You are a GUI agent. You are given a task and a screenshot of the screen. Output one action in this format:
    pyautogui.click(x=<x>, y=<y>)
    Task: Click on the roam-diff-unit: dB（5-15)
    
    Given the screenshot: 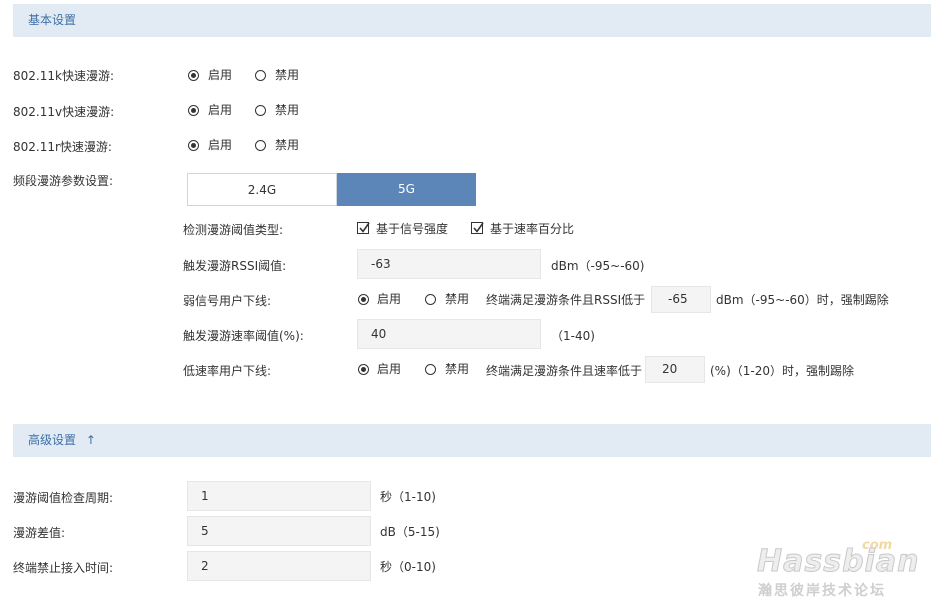 What is the action you would take?
    pyautogui.click(x=410, y=532)
    